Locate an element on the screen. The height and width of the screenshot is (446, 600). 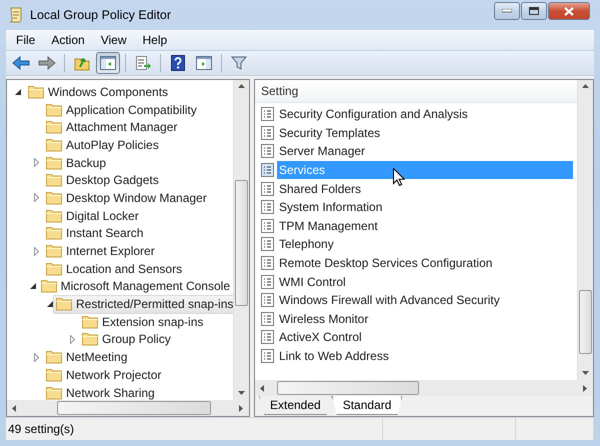
tree-item: Internet Explorer is located at coordinates (100, 251).